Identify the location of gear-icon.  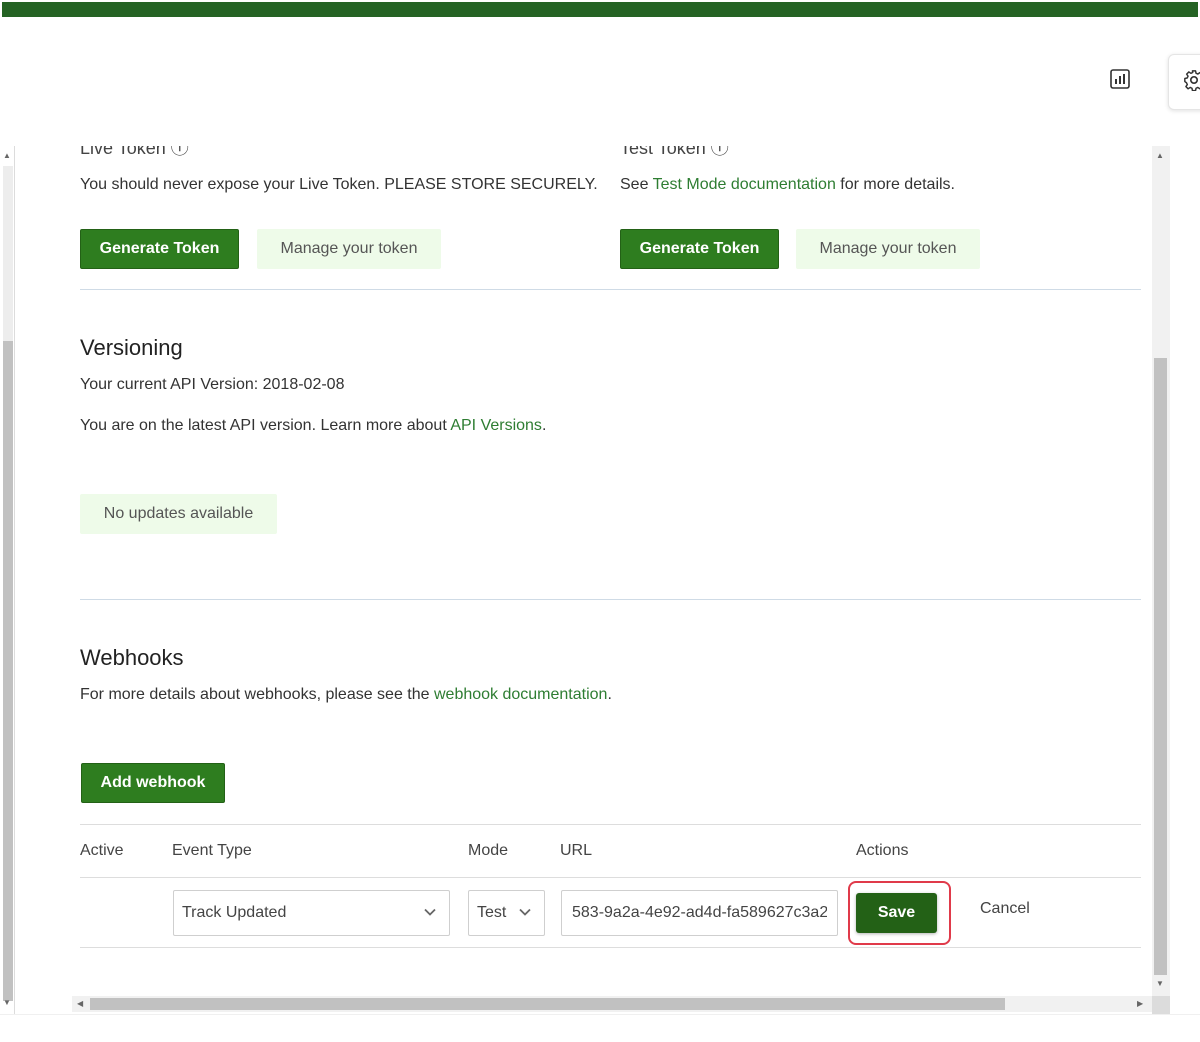
(1191, 82).